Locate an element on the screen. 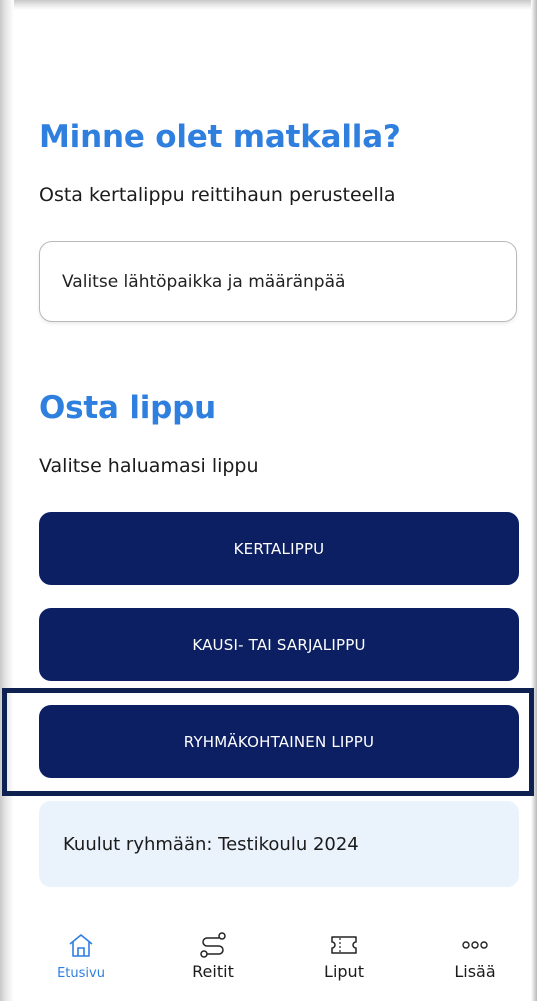 Image resolution: width=537 pixels, height=1001 pixels. home-icon is located at coordinates (81, 945).